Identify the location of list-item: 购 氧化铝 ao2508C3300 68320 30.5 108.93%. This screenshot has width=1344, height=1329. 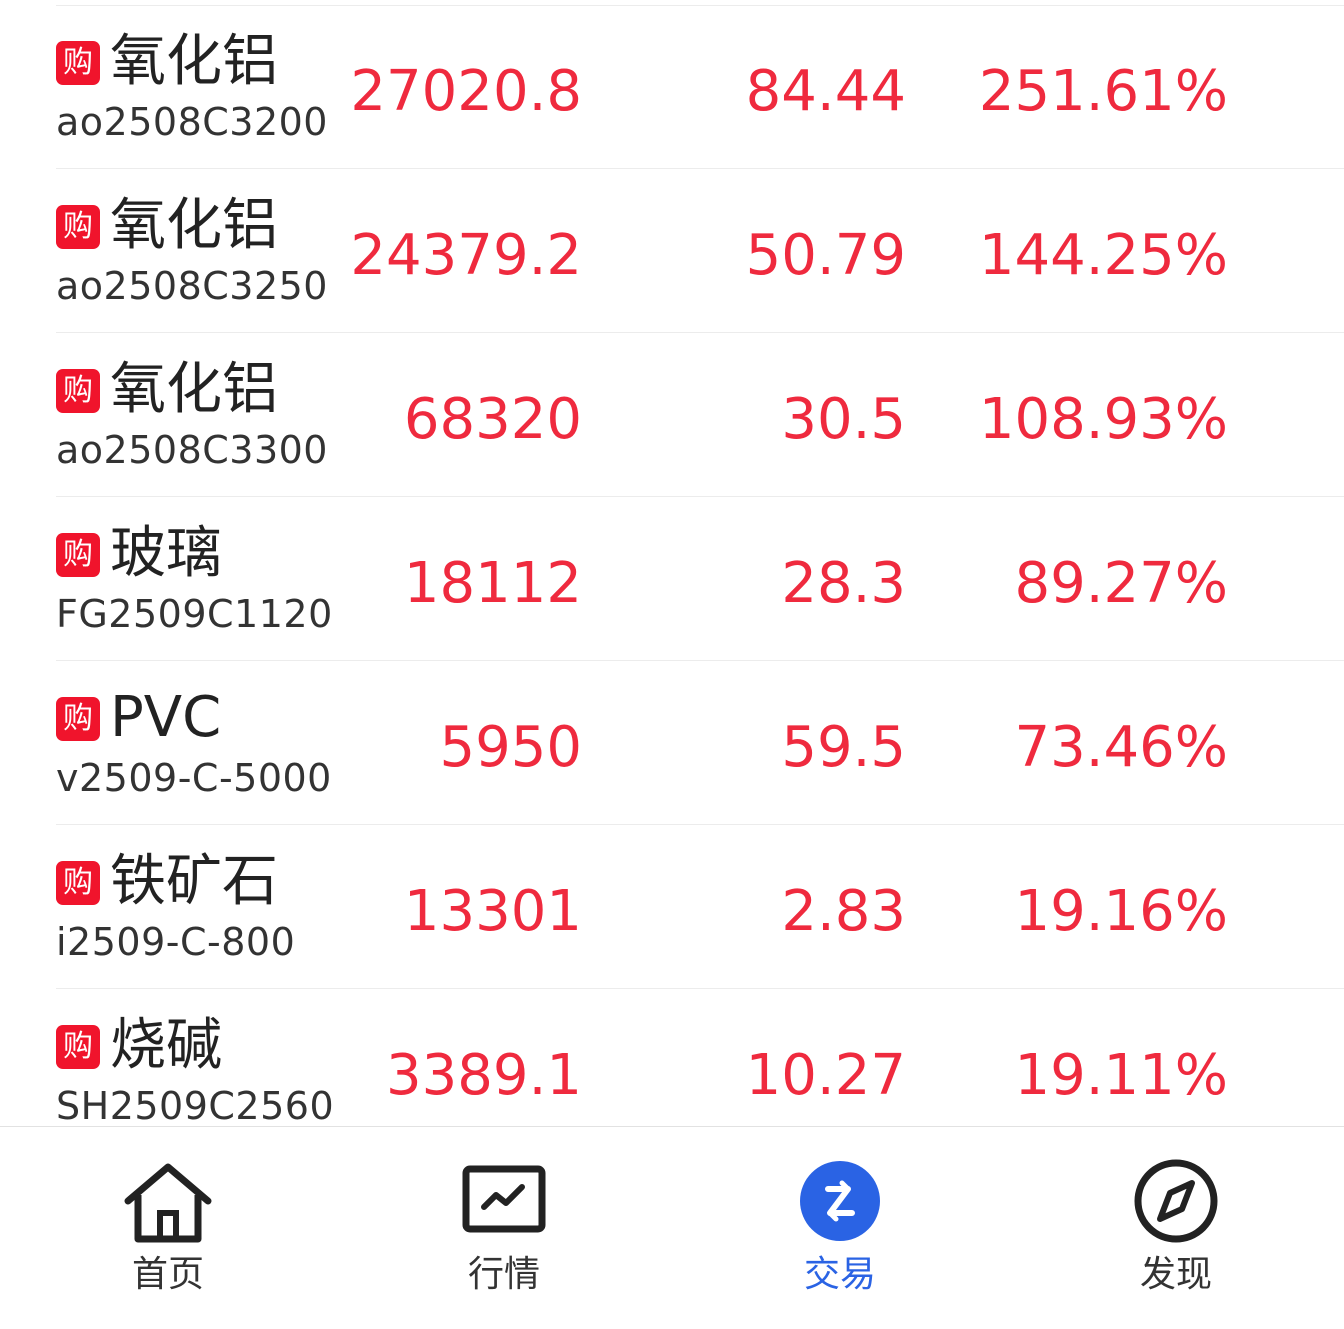
(672, 415).